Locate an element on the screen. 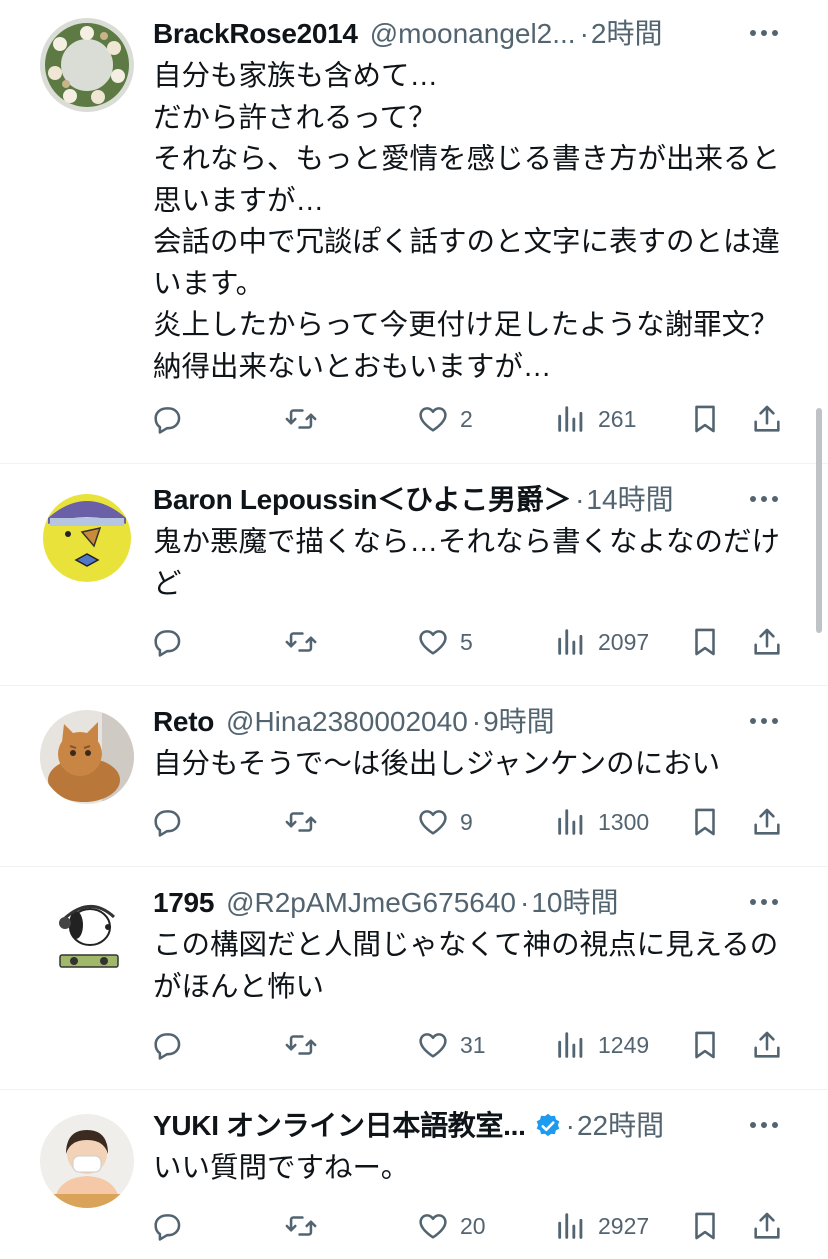 Image resolution: width=828 pixels, height=1259 pixels. like-button: 2 is located at coordinates (444, 419).